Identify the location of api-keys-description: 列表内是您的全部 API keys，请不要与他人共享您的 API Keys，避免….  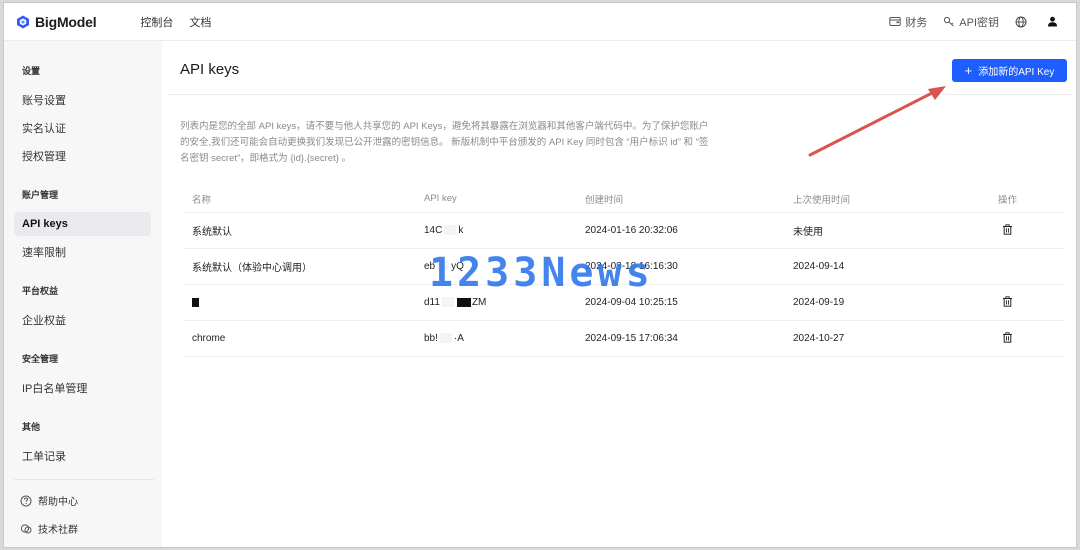
(444, 142).